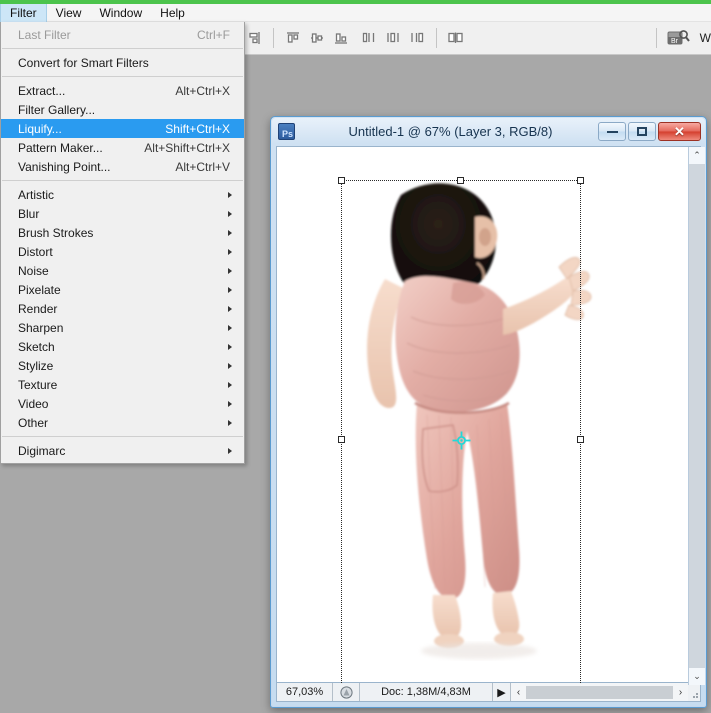 The height and width of the screenshot is (713, 711). I want to click on menu-item-vanishing-point: Vanishing Point... Alt+Ctrl+V, so click(122, 166).